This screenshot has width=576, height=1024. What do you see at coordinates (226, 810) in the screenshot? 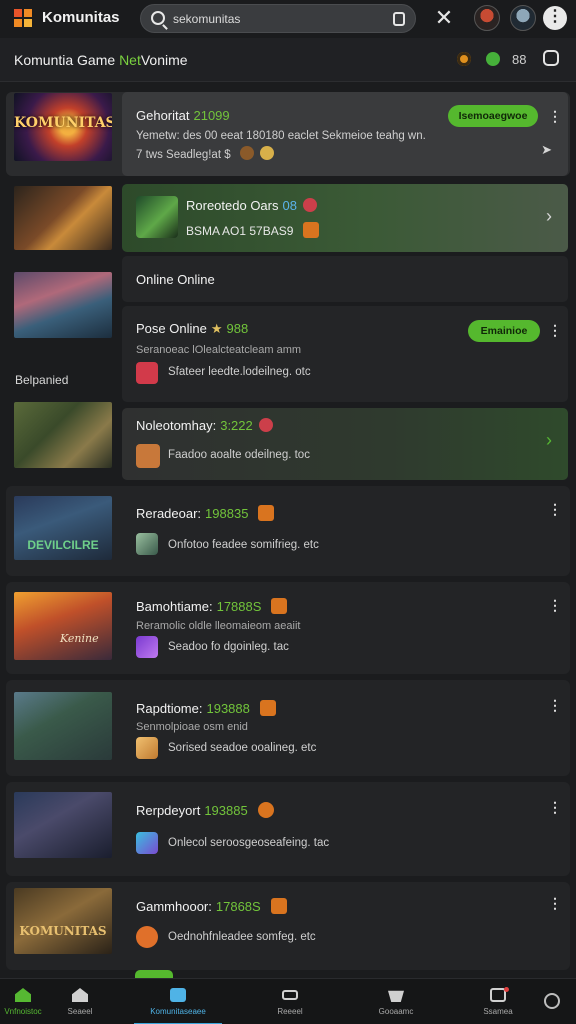
I see `item-count: 193885` at bounding box center [226, 810].